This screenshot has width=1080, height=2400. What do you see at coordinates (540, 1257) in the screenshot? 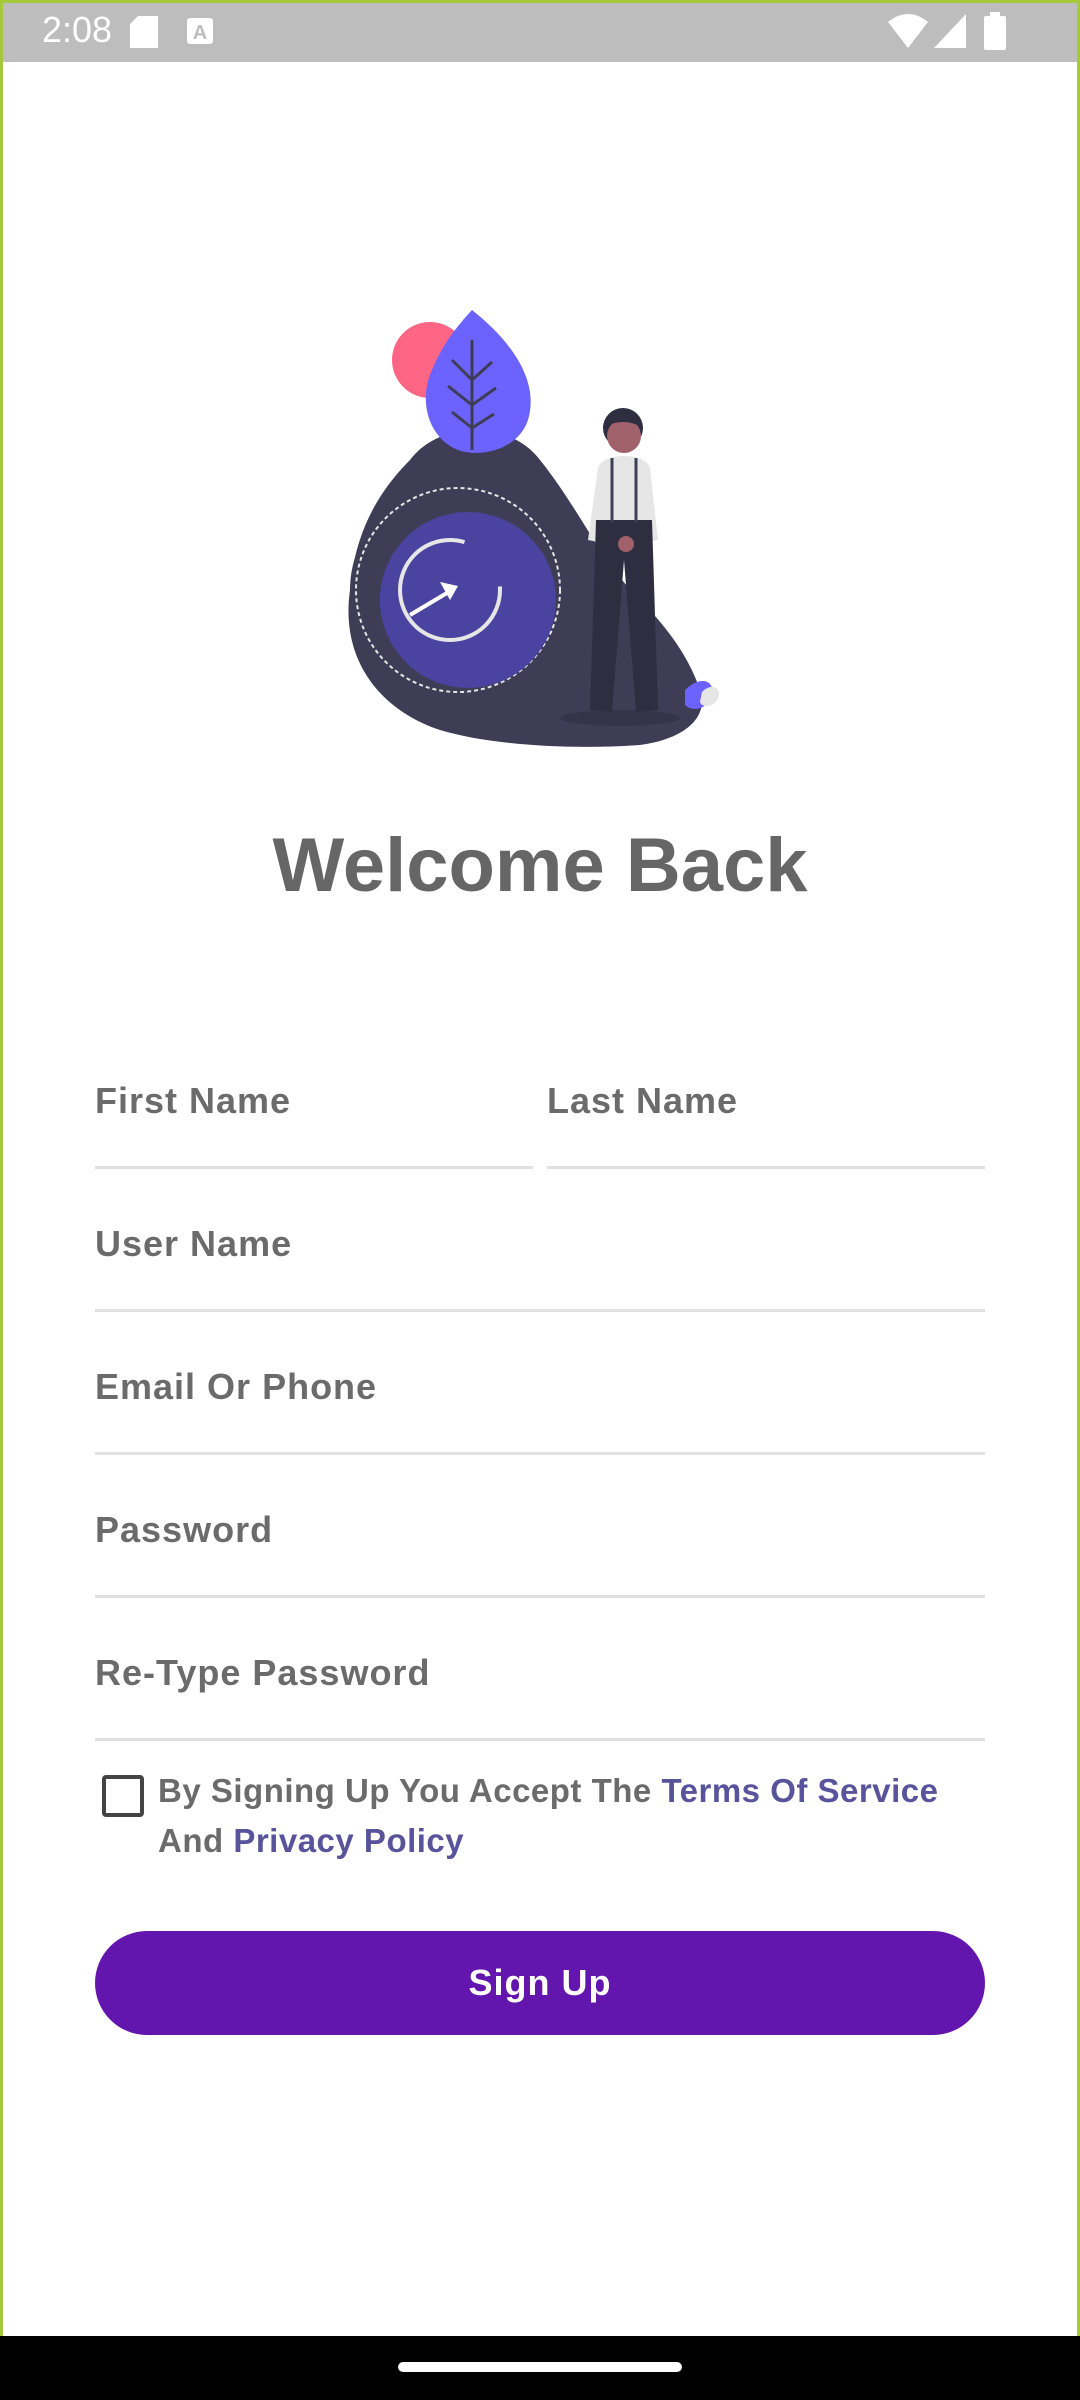
I see `user-name-field: User Name` at bounding box center [540, 1257].